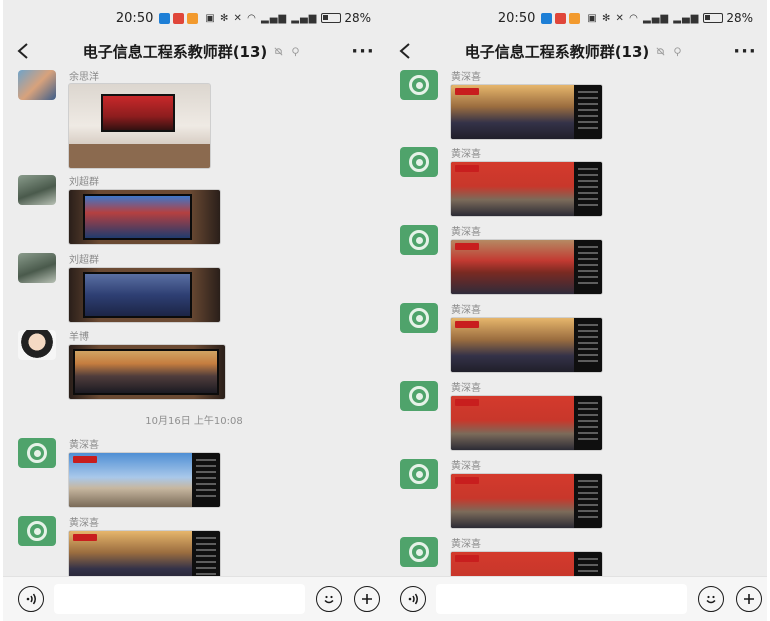  What do you see at coordinates (138, 113) in the screenshot?
I see `tv-screen-image` at bounding box center [138, 113].